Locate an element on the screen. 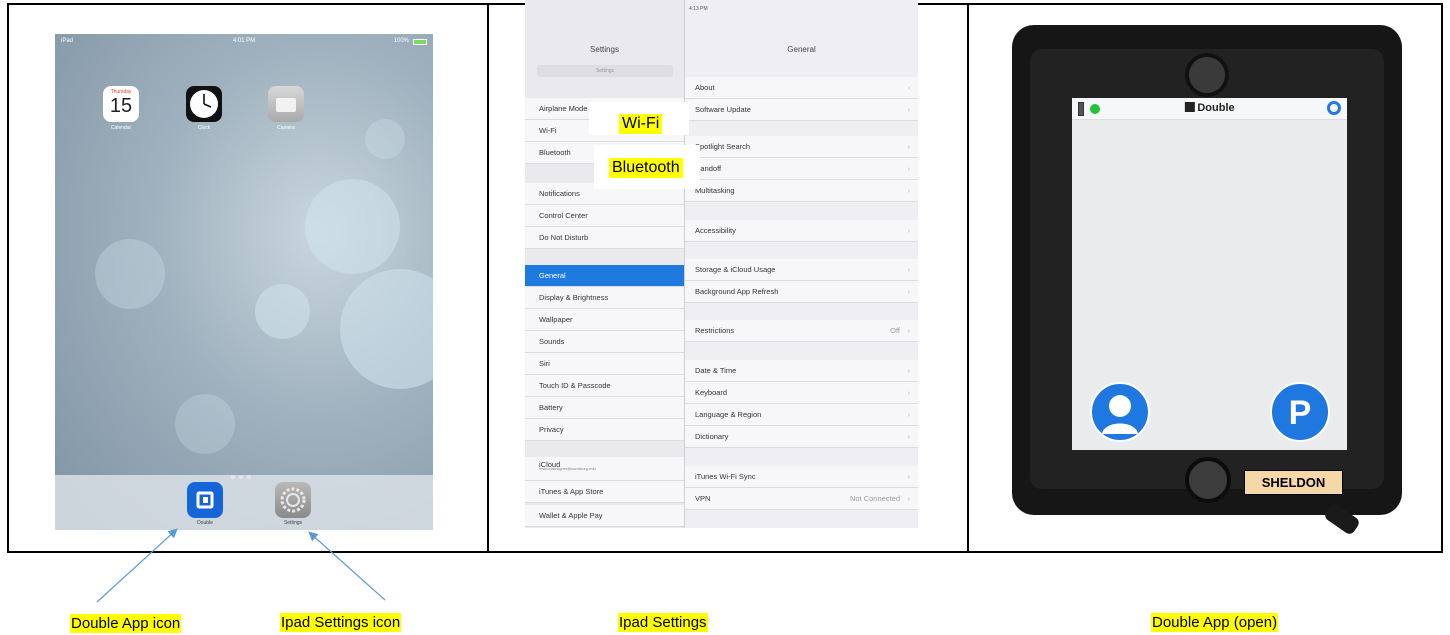  status-time: 4:13 PM is located at coordinates (698, 9).